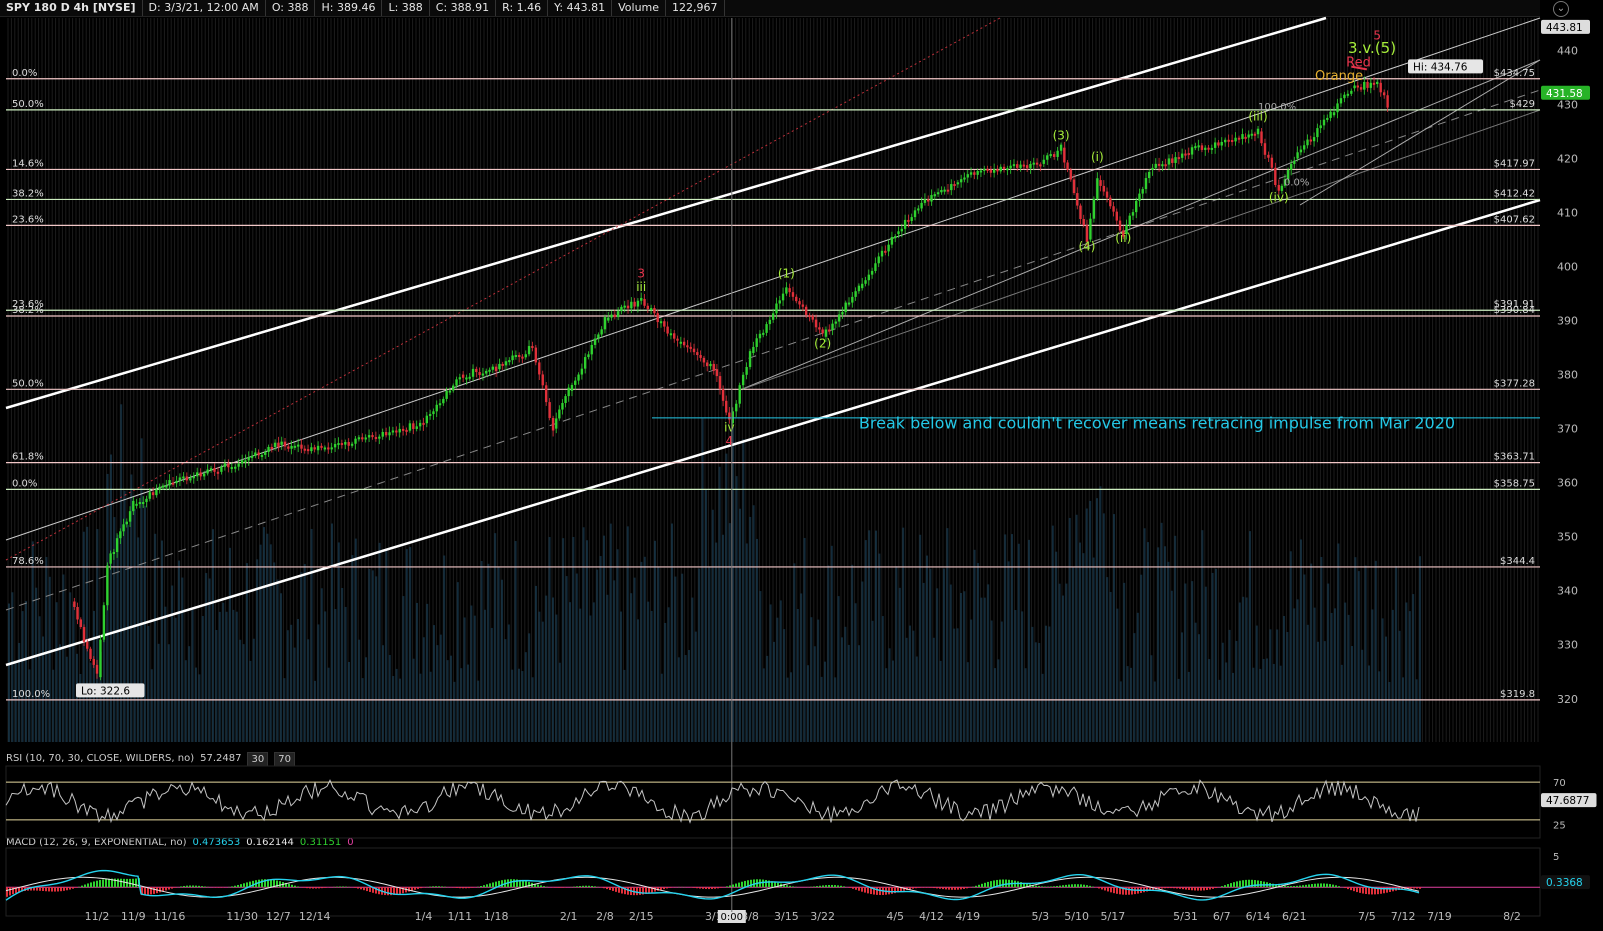 This screenshot has height=931, width=1603. Describe the element at coordinates (31, 694) in the screenshot. I see `fib-pct-label: 100.0%` at that location.